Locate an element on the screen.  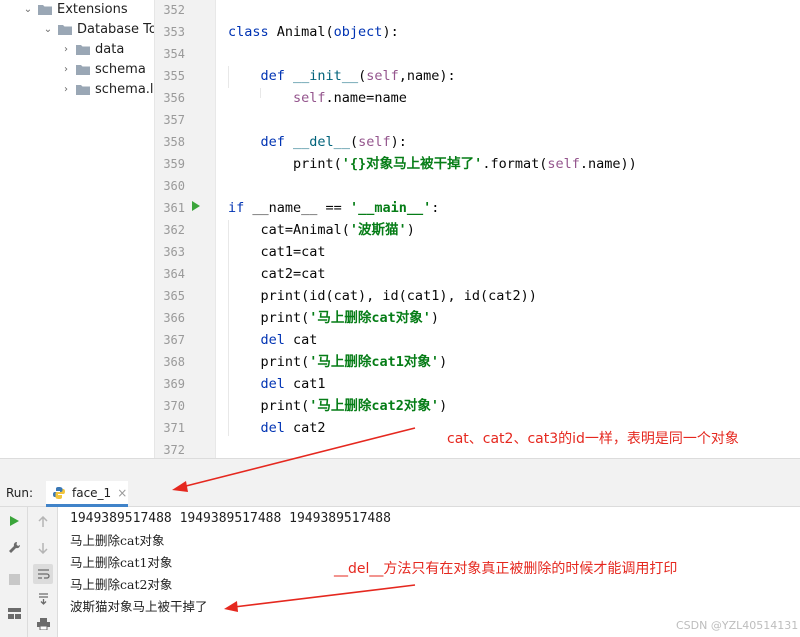
line-number: 358 is located at coordinates (174, 142).